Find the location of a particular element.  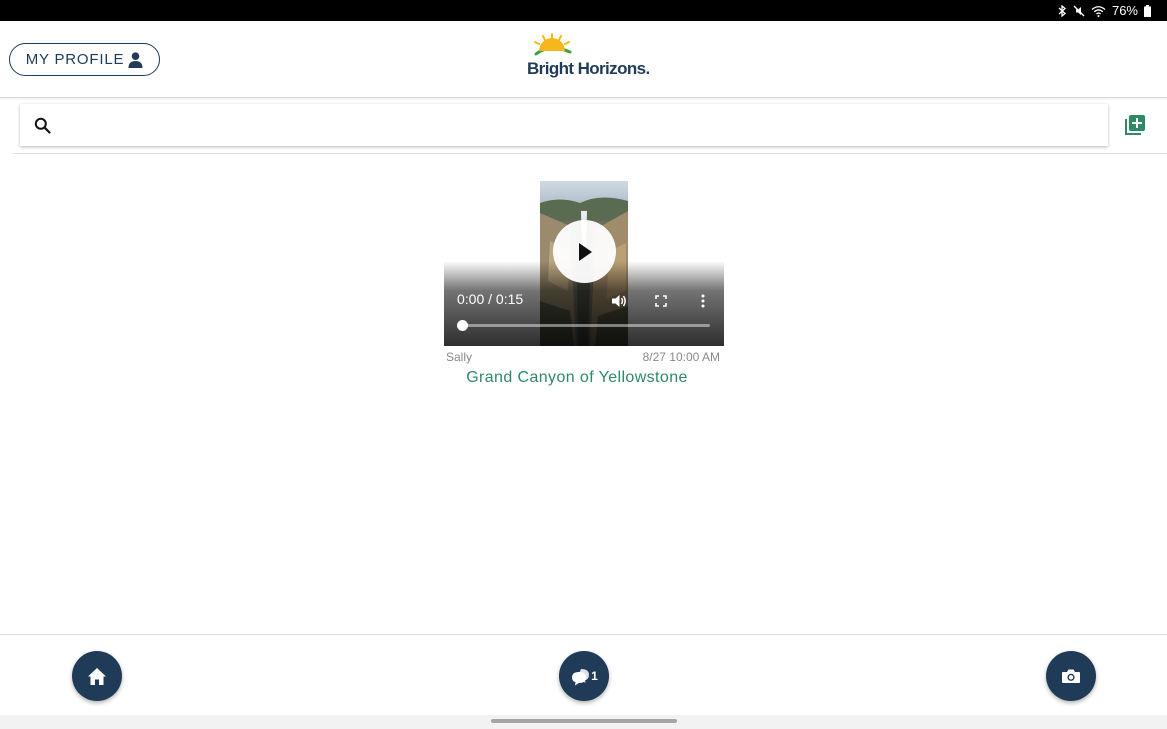

search-input is located at coordinates (584, 125).